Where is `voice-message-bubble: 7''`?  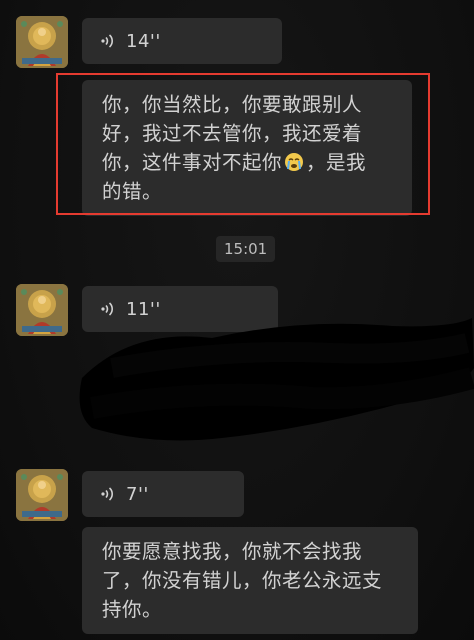 voice-message-bubble: 7'' is located at coordinates (163, 494).